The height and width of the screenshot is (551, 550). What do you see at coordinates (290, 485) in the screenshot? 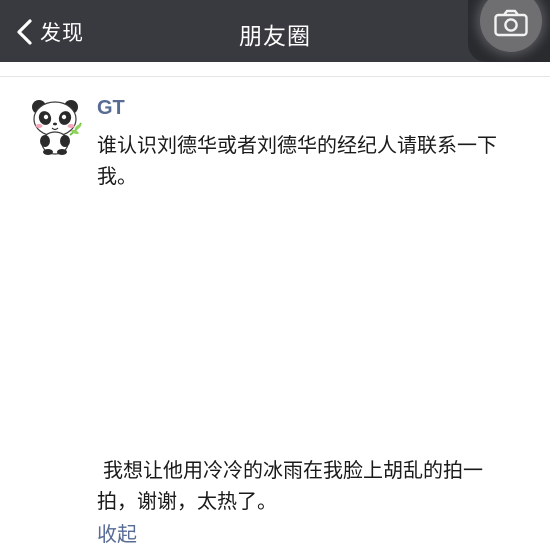
I see `post-comment-text: 我想让他用冷冷的冰雨在我脸上胡乱的拍一拍，谢谢，太热了。` at bounding box center [290, 485].